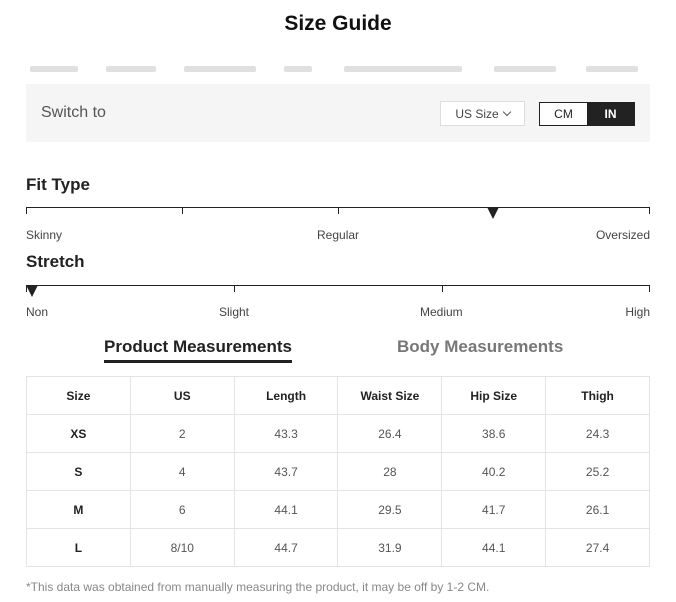 Image resolution: width=676 pixels, height=602 pixels. Describe the element at coordinates (477, 113) in the screenshot. I see `size-system-value: US Size` at that location.